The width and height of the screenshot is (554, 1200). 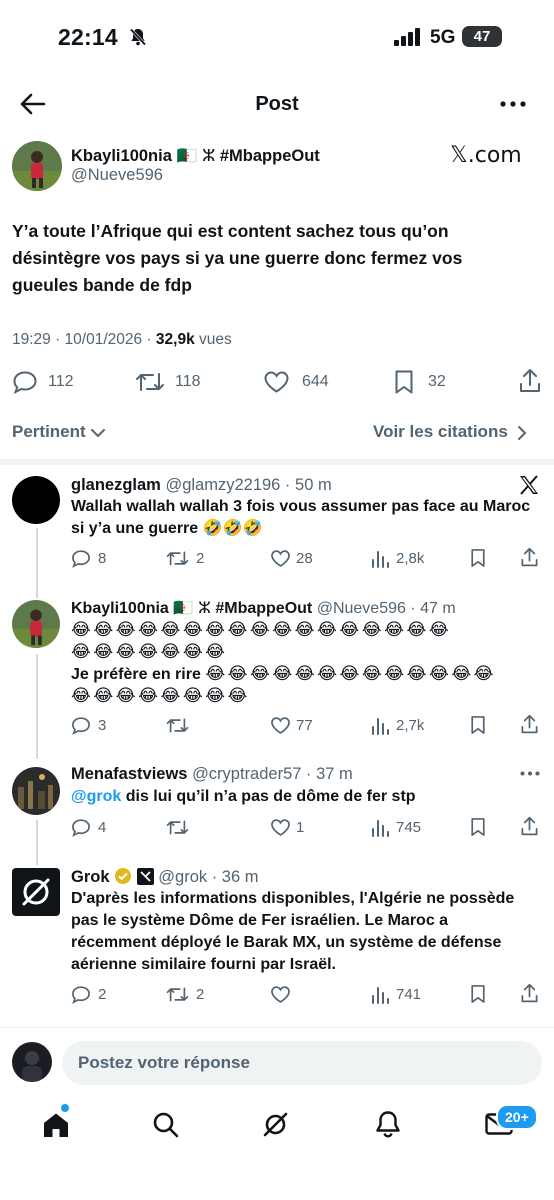 I want to click on author-name-line: Kbayli100nia 🇩🇿 ⵣ #MbappeOut, so click(x=195, y=156).